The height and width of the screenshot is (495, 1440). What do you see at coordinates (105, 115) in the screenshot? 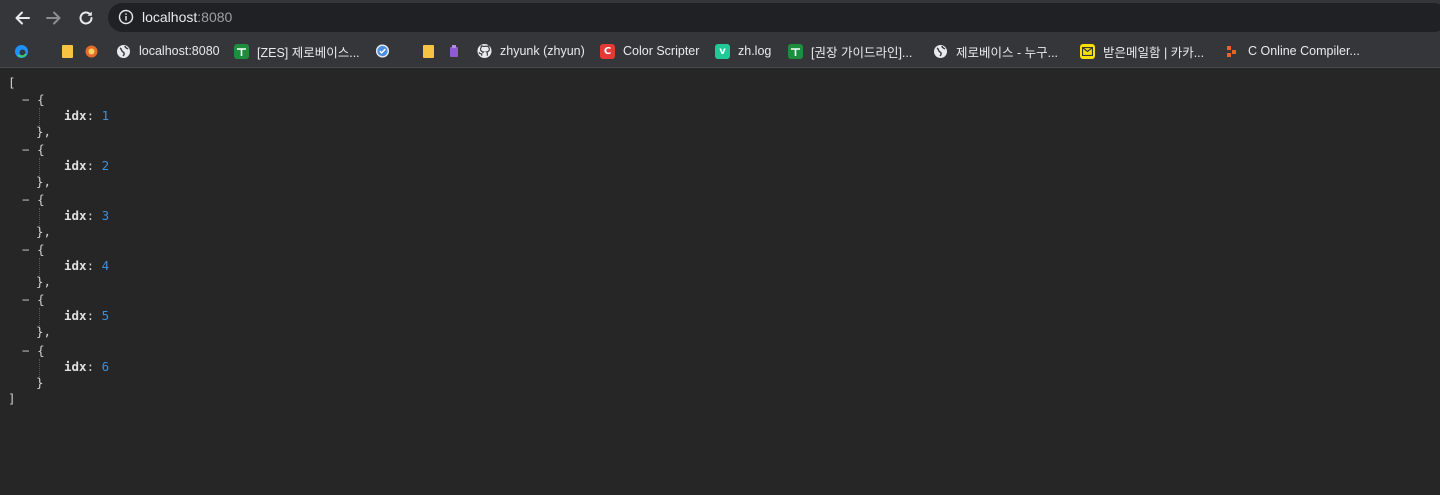
I see `json-value: 1` at bounding box center [105, 115].